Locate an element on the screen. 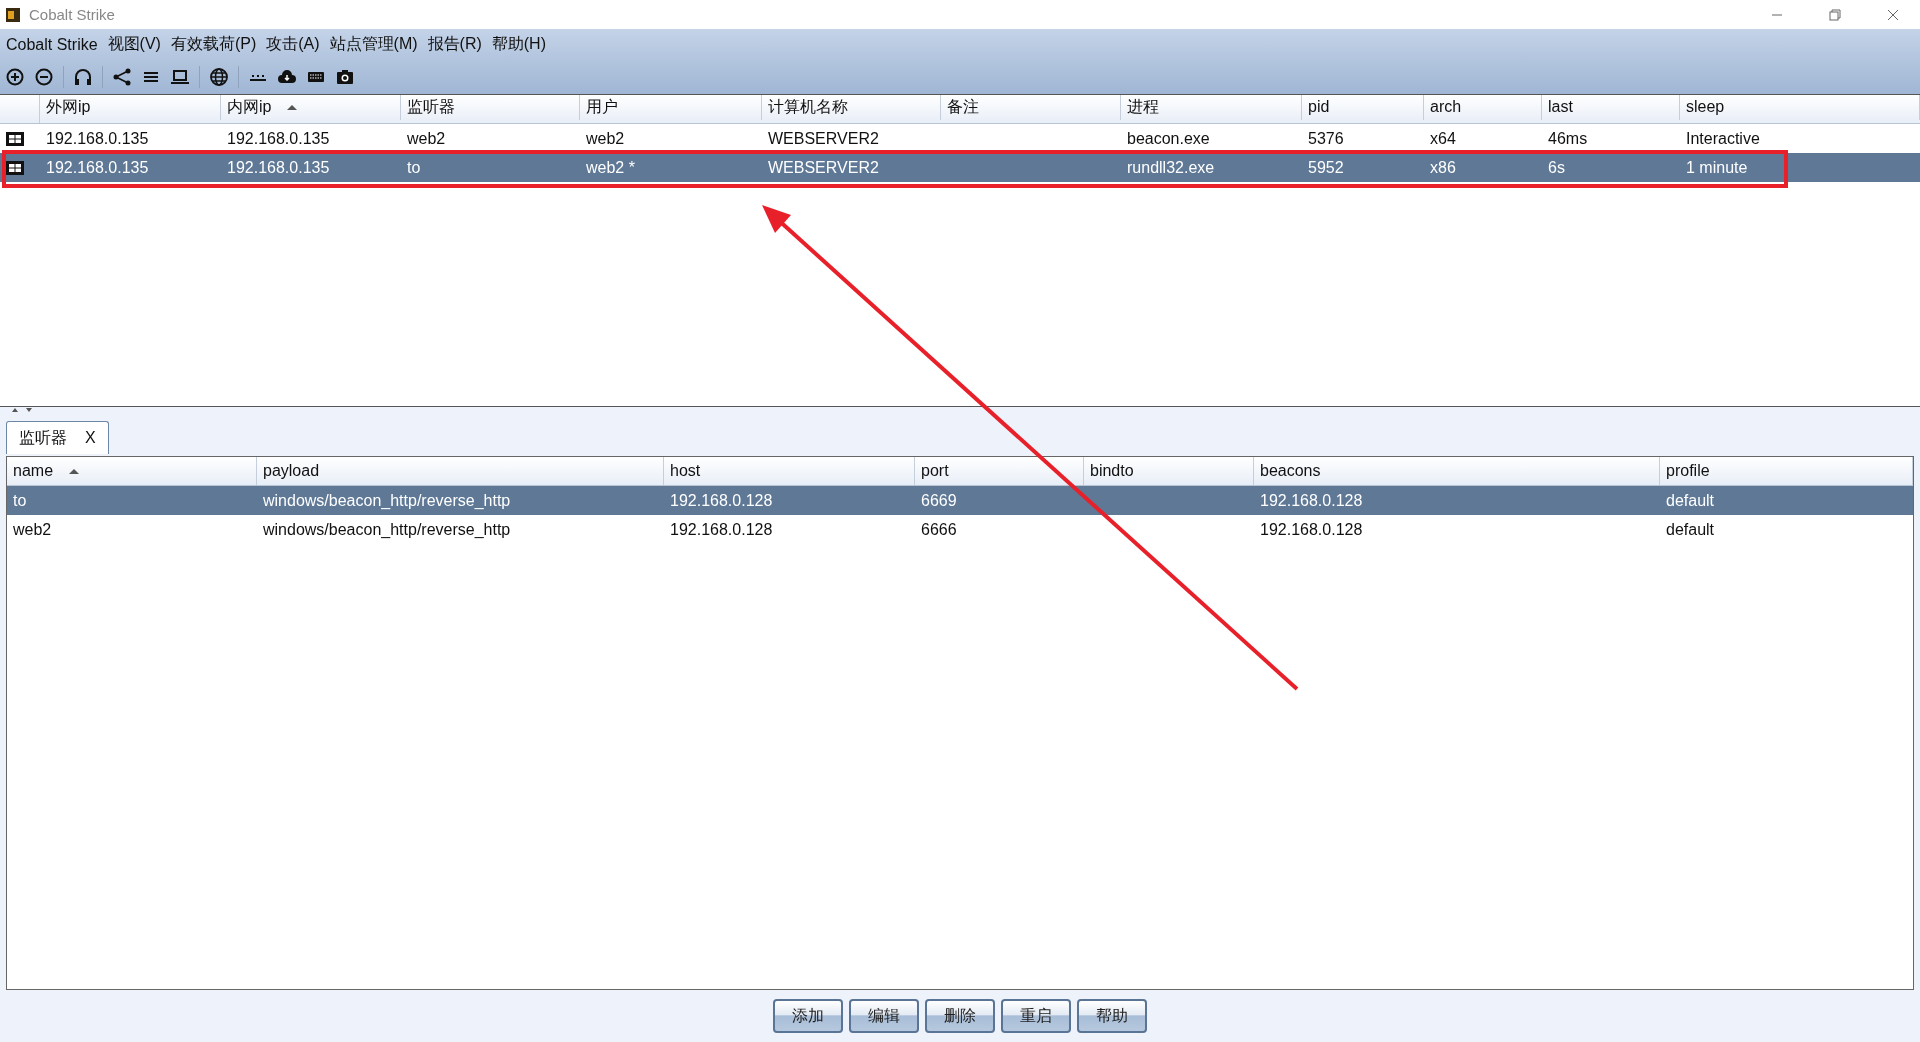 Image resolution: width=1920 pixels, height=1042 pixels. camera-icon is located at coordinates (345, 77).